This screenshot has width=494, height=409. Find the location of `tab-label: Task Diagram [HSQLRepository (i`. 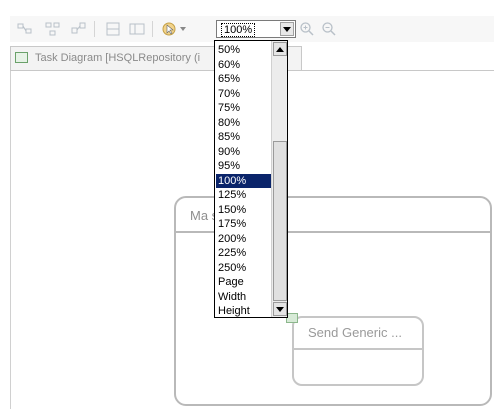

tab-label: Task Diagram [HSQLRepository (i is located at coordinates (118, 58).